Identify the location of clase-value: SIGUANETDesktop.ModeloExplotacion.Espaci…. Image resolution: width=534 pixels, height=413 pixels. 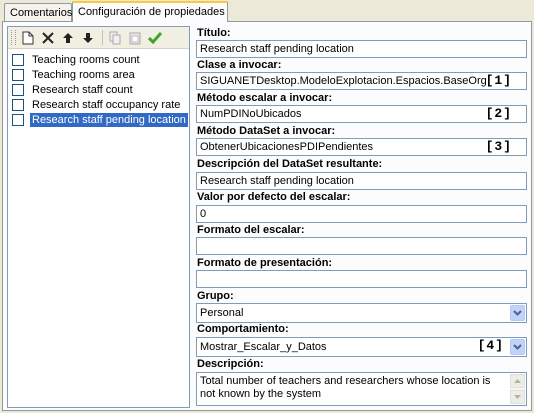
(343, 81).